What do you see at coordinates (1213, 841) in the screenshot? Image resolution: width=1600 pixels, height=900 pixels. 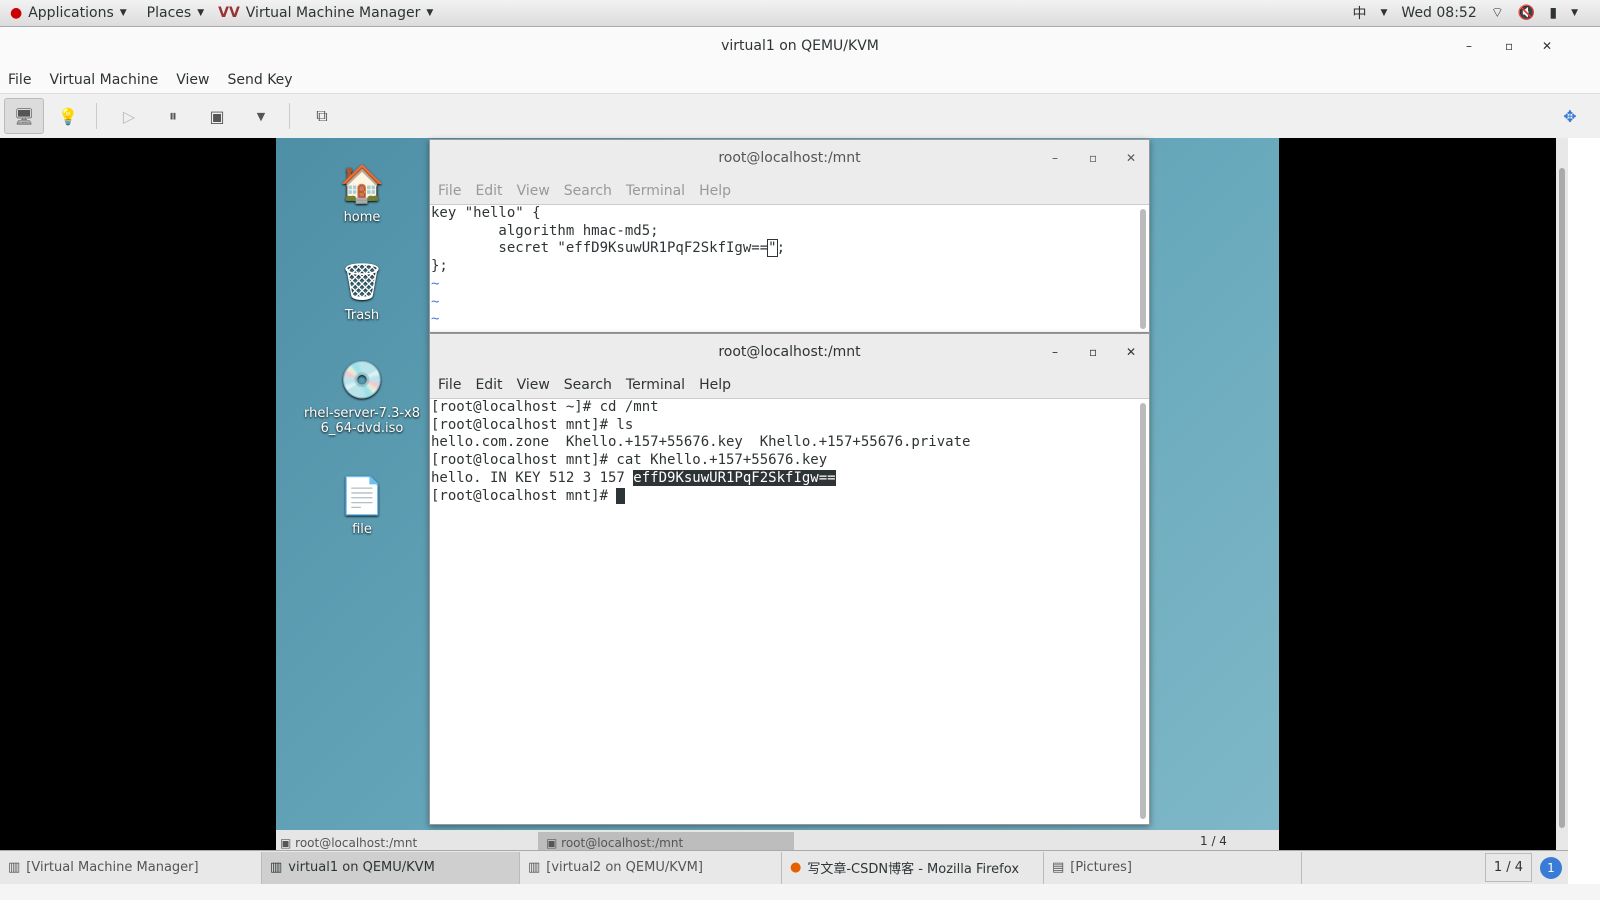 I see `guest-workspace-indicator: 1 / 4` at bounding box center [1213, 841].